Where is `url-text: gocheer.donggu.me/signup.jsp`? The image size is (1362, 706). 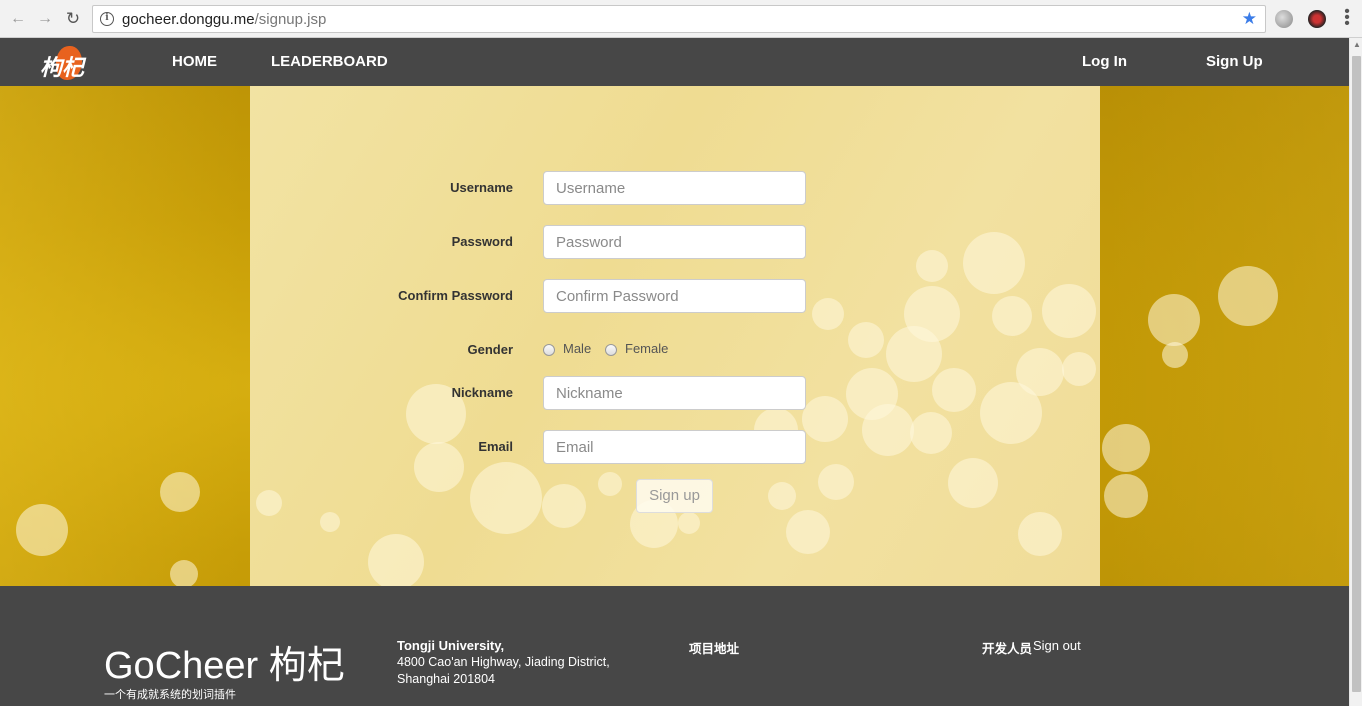 url-text: gocheer.donggu.me/signup.jsp is located at coordinates (224, 19).